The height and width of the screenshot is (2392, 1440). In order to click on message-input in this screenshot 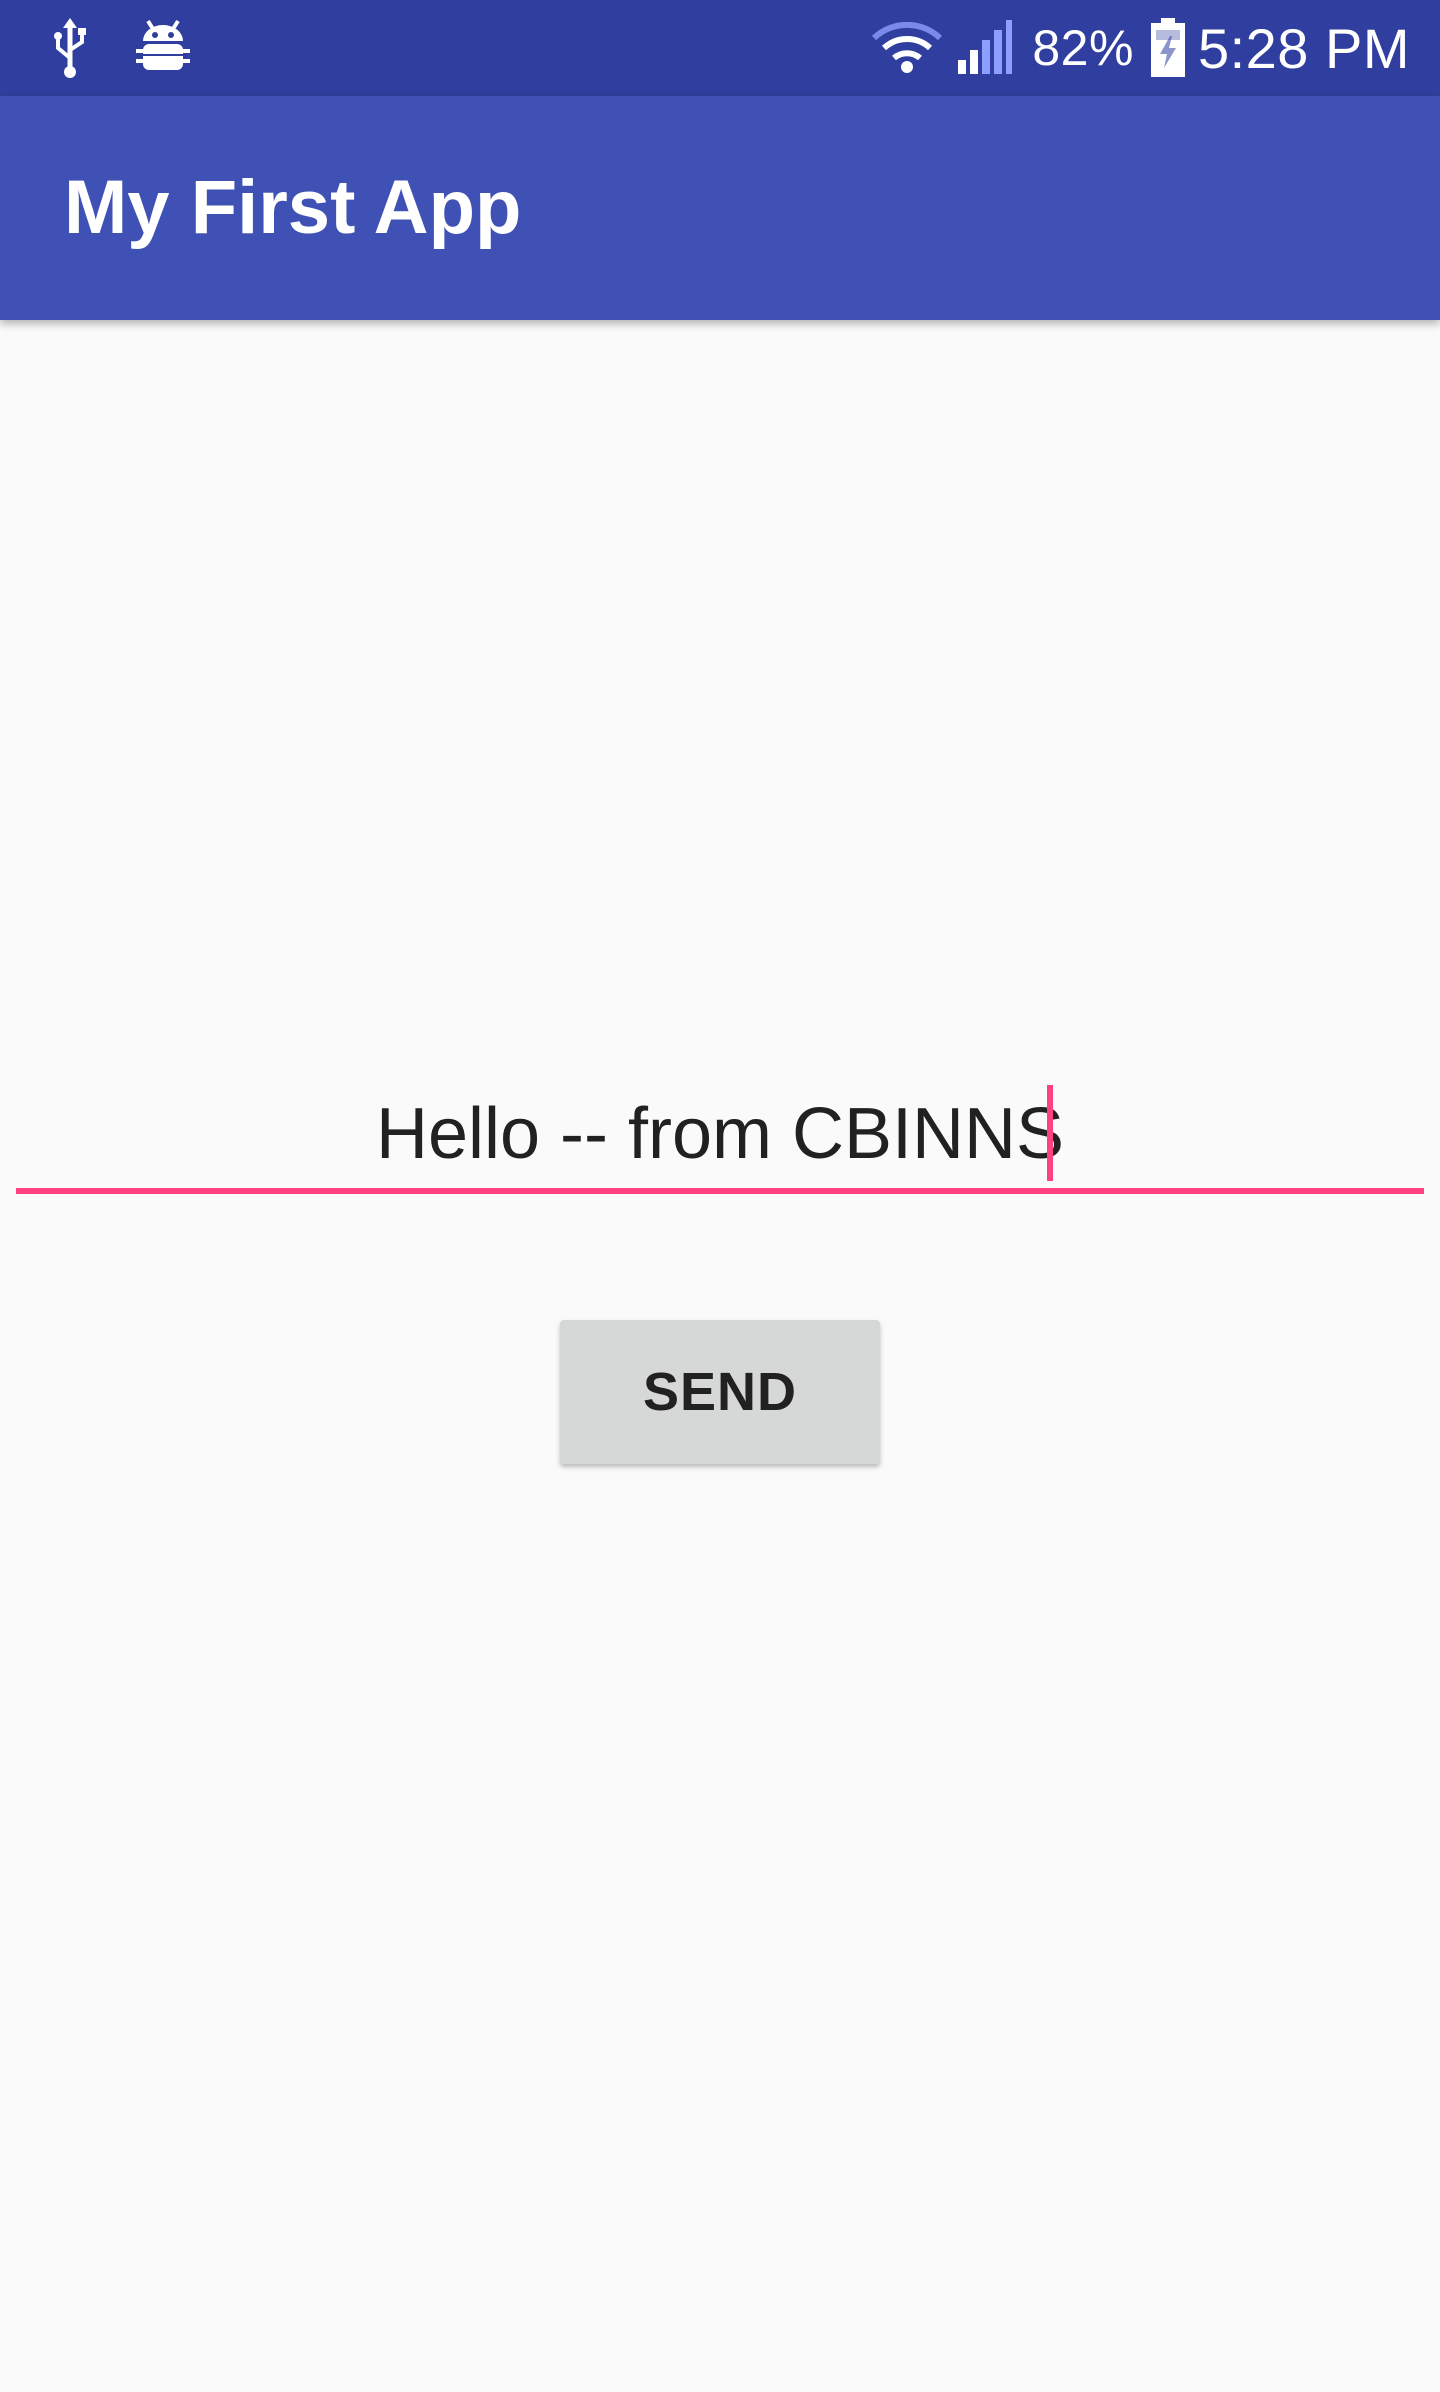, I will do `click(720, 1134)`.